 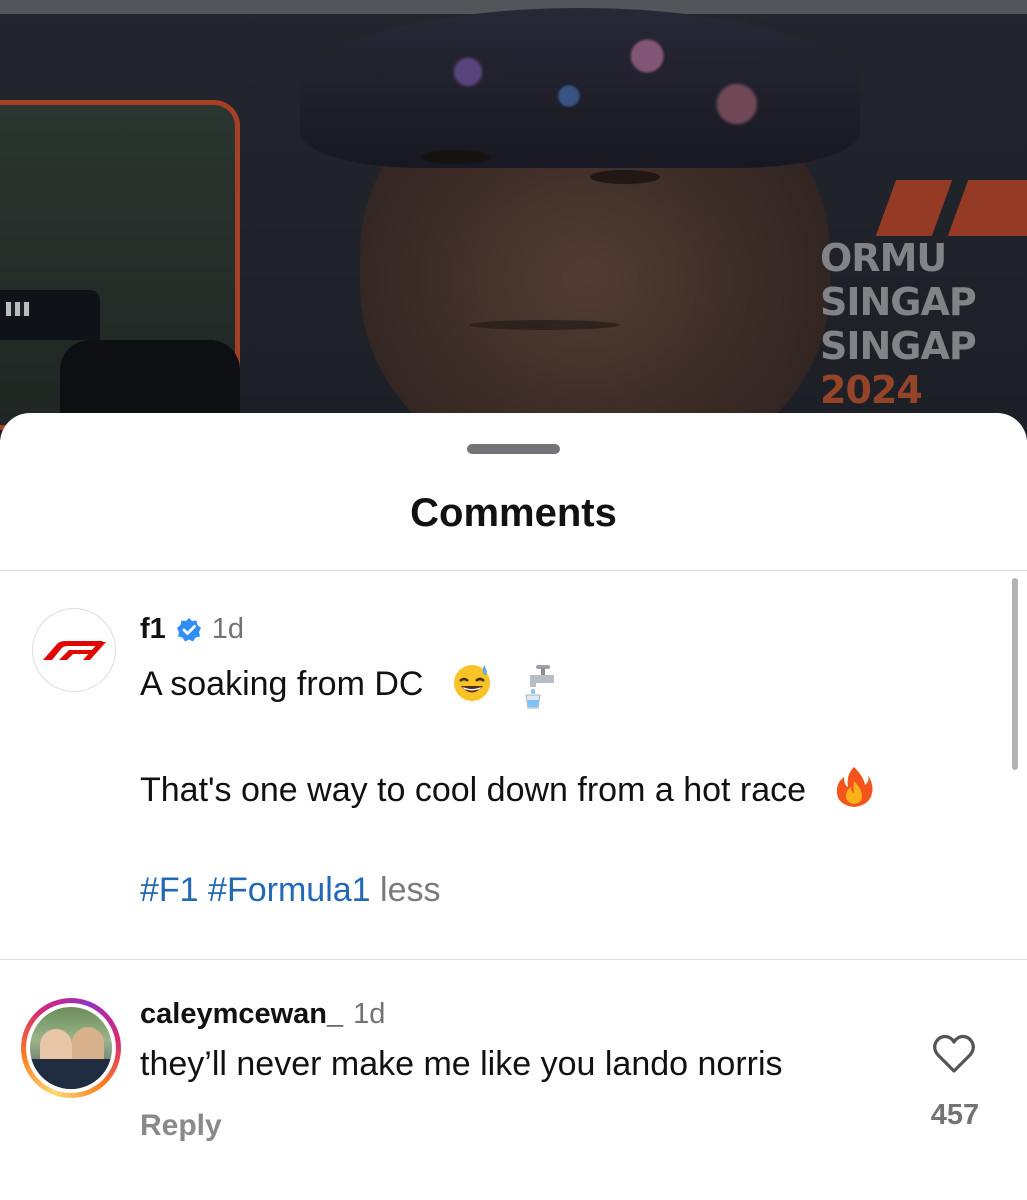 I want to click on sheet-title: Comments, so click(x=513, y=513).